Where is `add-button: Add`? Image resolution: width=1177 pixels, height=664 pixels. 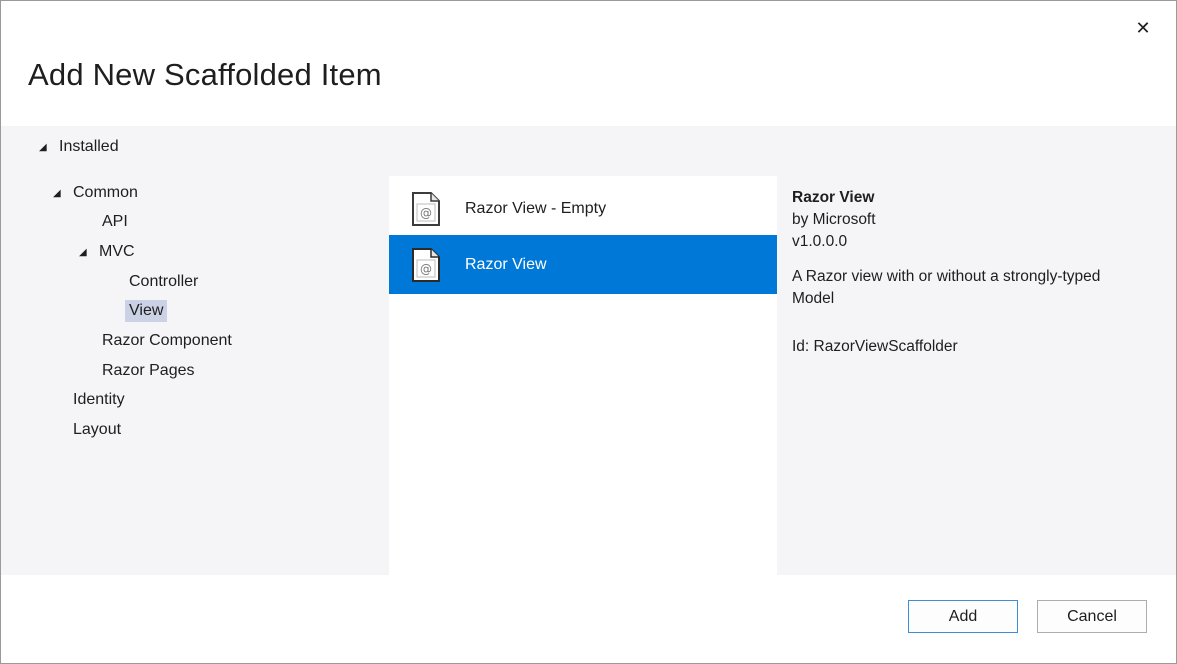
add-button: Add is located at coordinates (963, 616).